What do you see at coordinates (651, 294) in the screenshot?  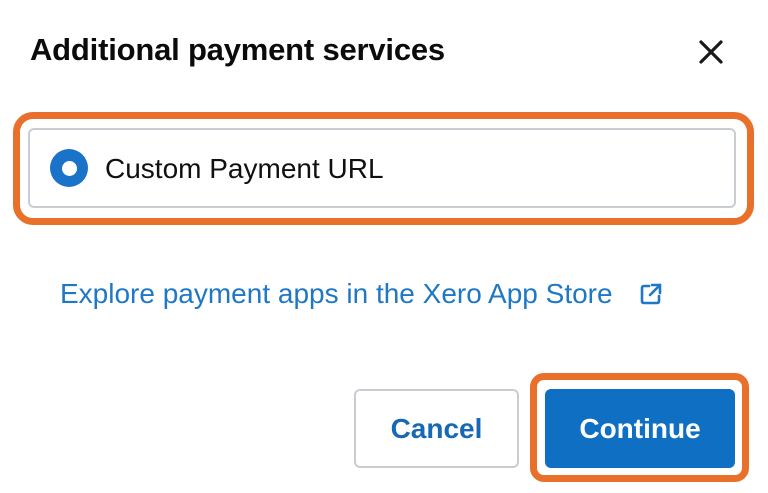 I see `external-link-icon` at bounding box center [651, 294].